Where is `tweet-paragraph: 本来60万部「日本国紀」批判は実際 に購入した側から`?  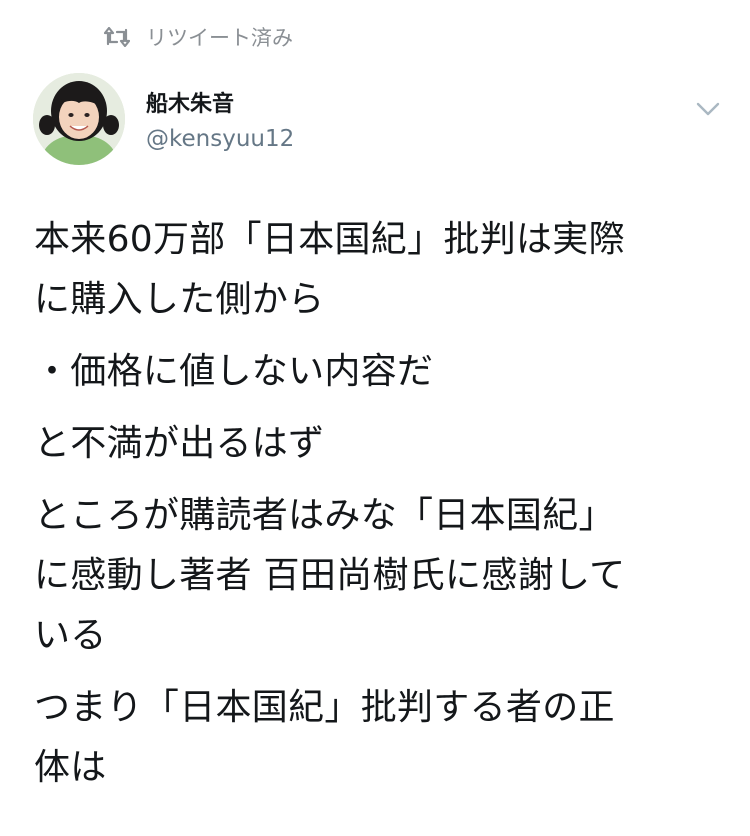
tweet-paragraph: 本来60万部「日本国紀」批判は実際 に購入した側から is located at coordinates (329, 269).